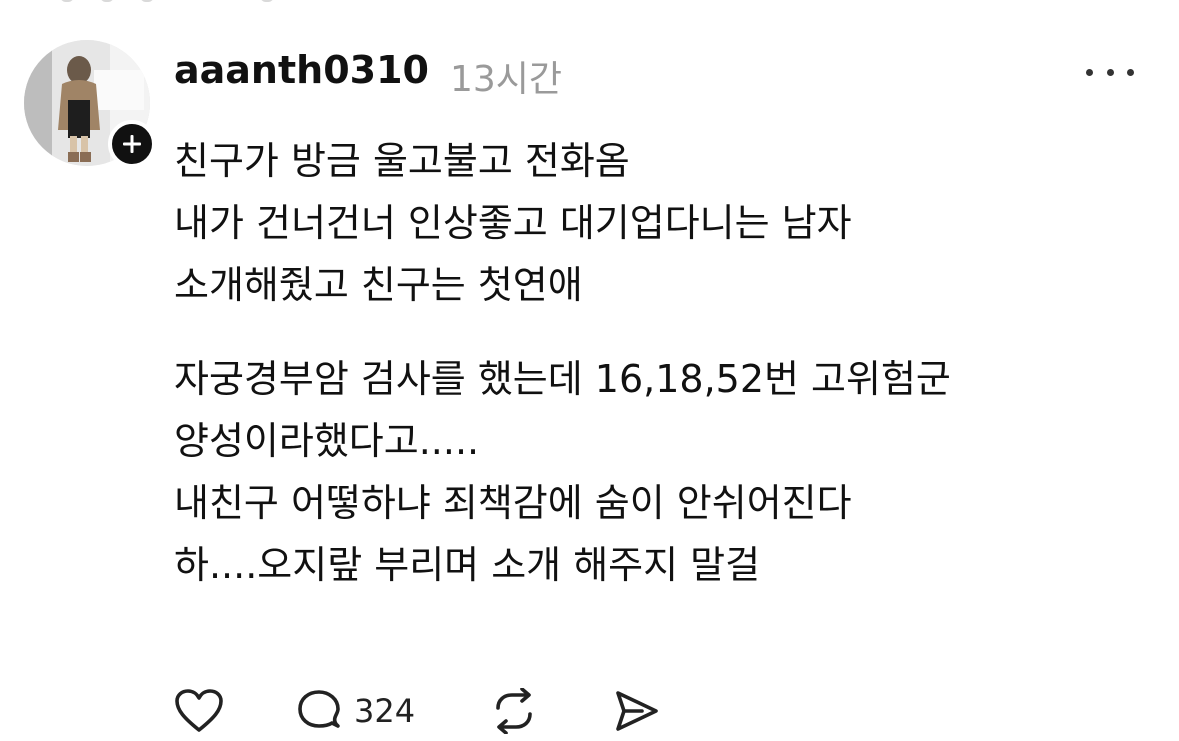 The image size is (1179, 741). I want to click on post-text-line: 내가 건너건너 인상좋고 대기업다니는 남자, so click(513, 223).